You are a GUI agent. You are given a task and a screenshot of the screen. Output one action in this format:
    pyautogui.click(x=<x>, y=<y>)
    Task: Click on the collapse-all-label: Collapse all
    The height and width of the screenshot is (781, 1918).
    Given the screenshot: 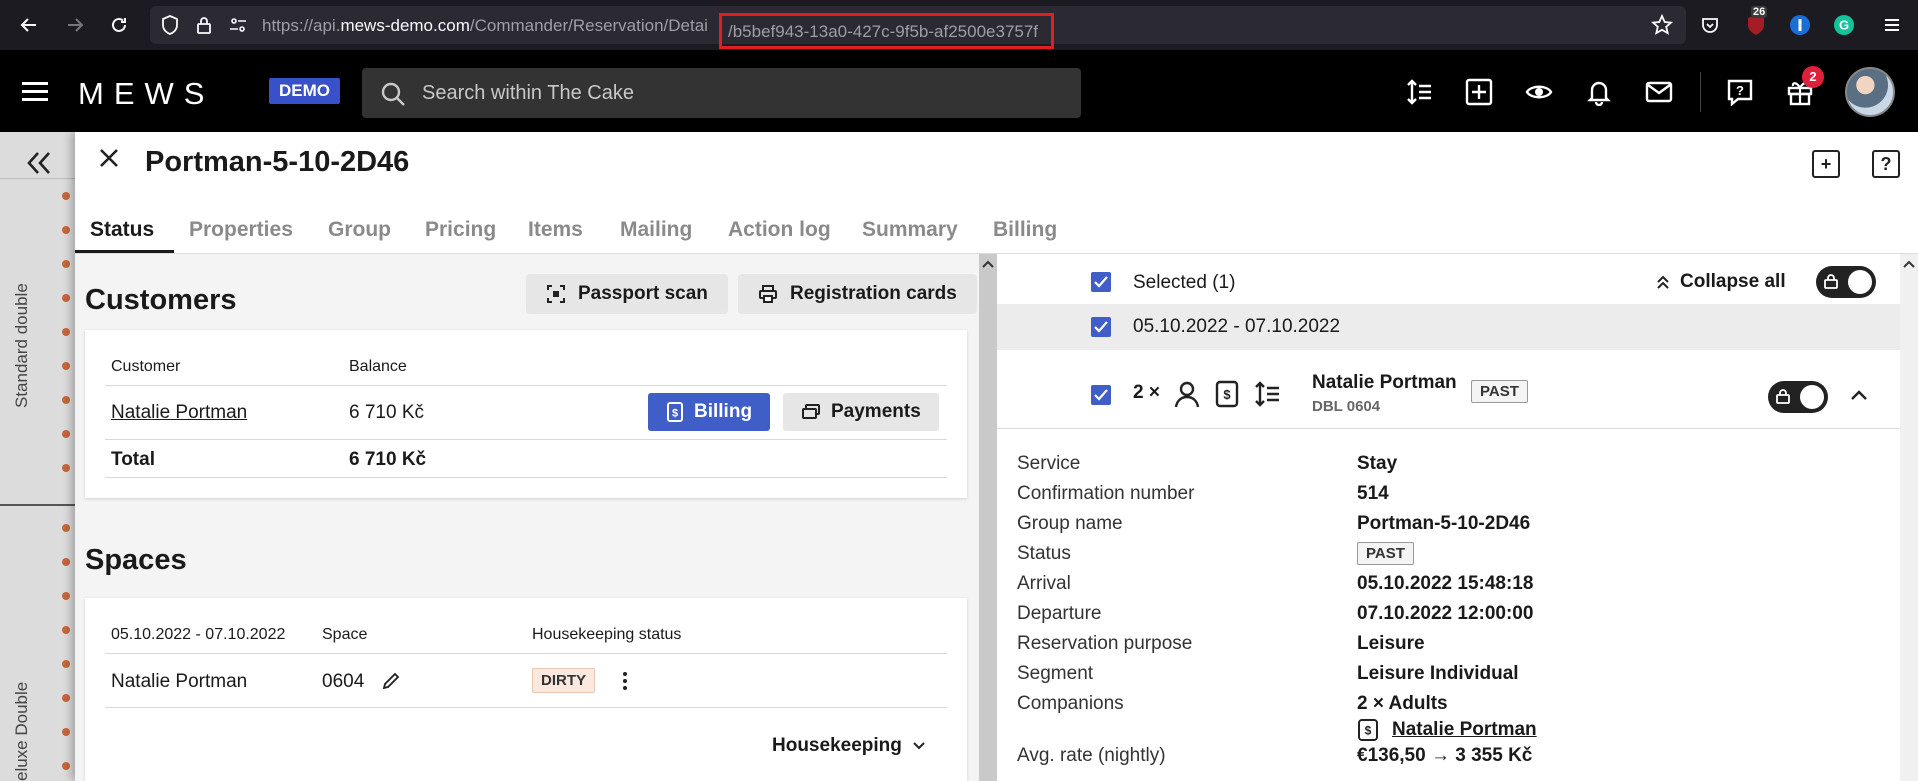 What is the action you would take?
    pyautogui.click(x=1733, y=281)
    